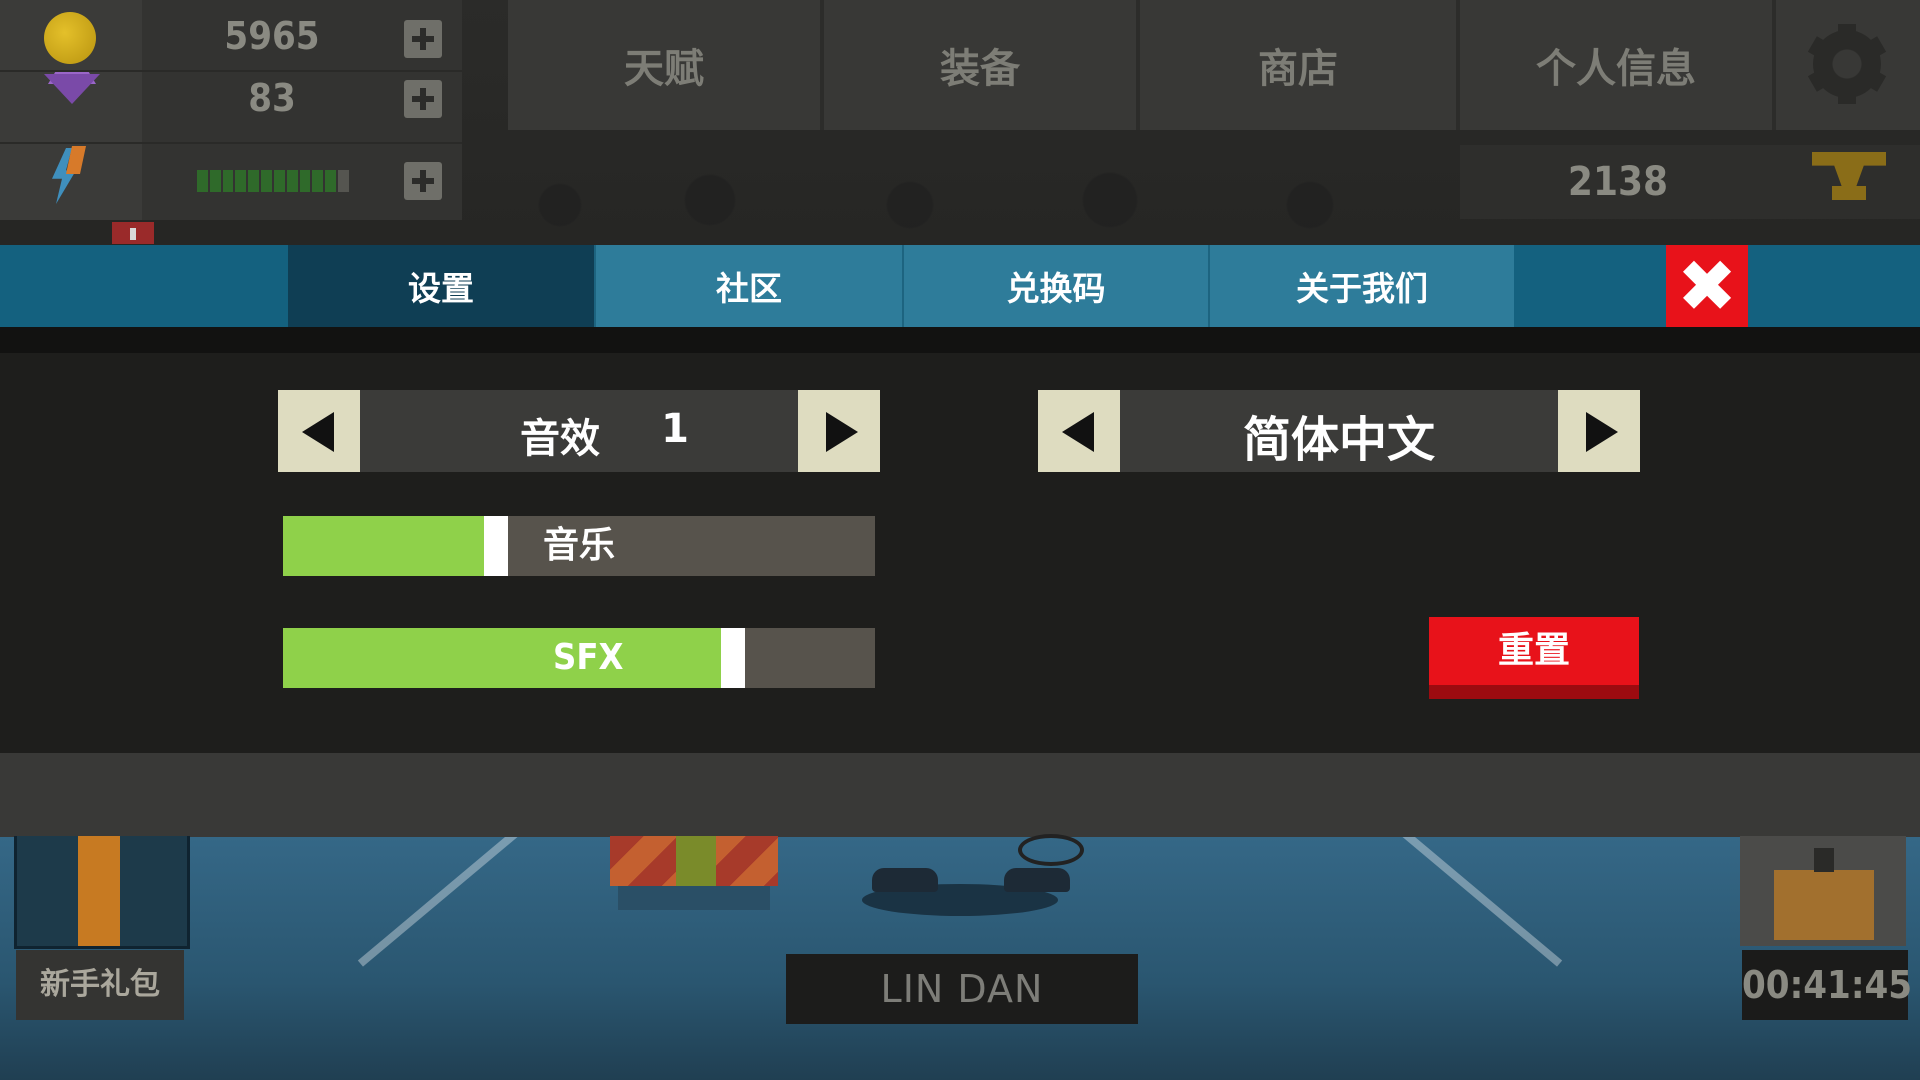 The image size is (1920, 1080). I want to click on language-value: 简体中文, so click(1338, 440).